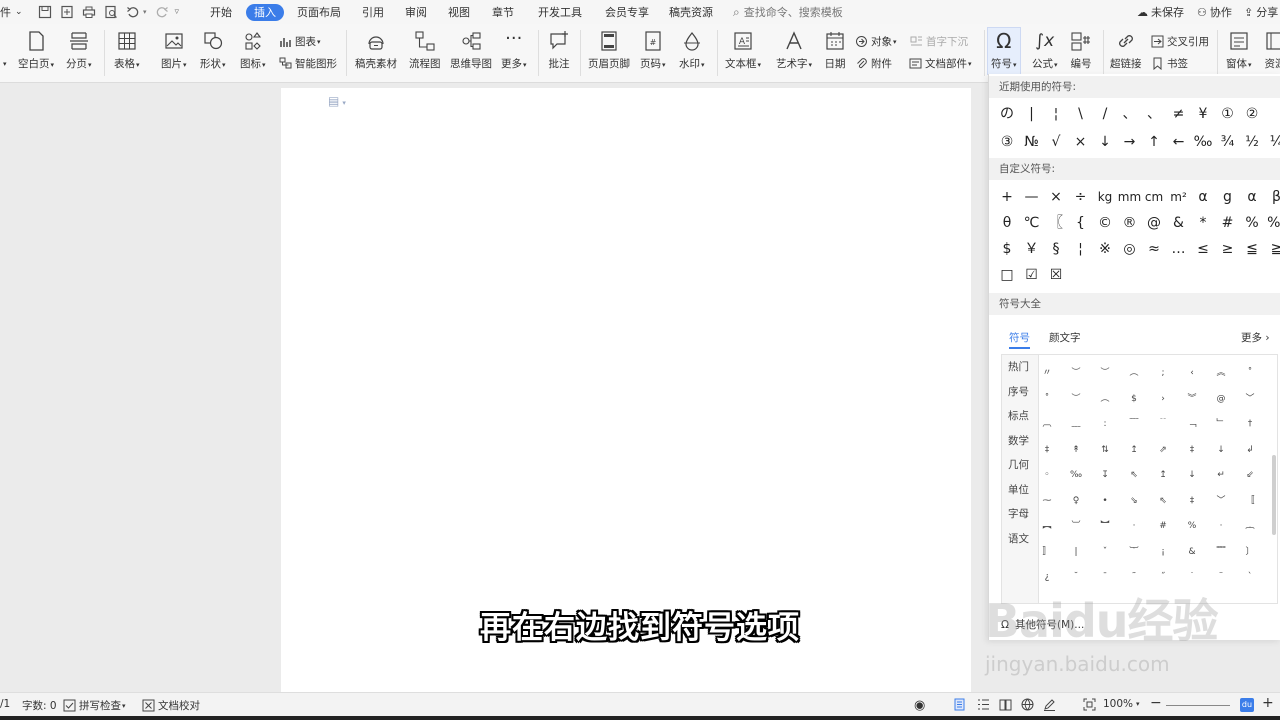  What do you see at coordinates (514, 50) in the screenshot?
I see `more-button: ··· 更多▾` at bounding box center [514, 50].